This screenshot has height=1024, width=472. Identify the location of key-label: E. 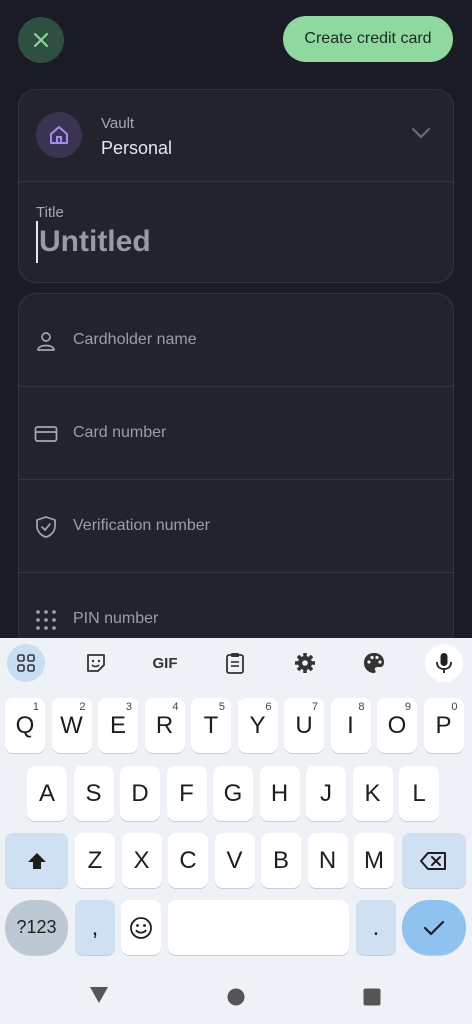
(117, 725).